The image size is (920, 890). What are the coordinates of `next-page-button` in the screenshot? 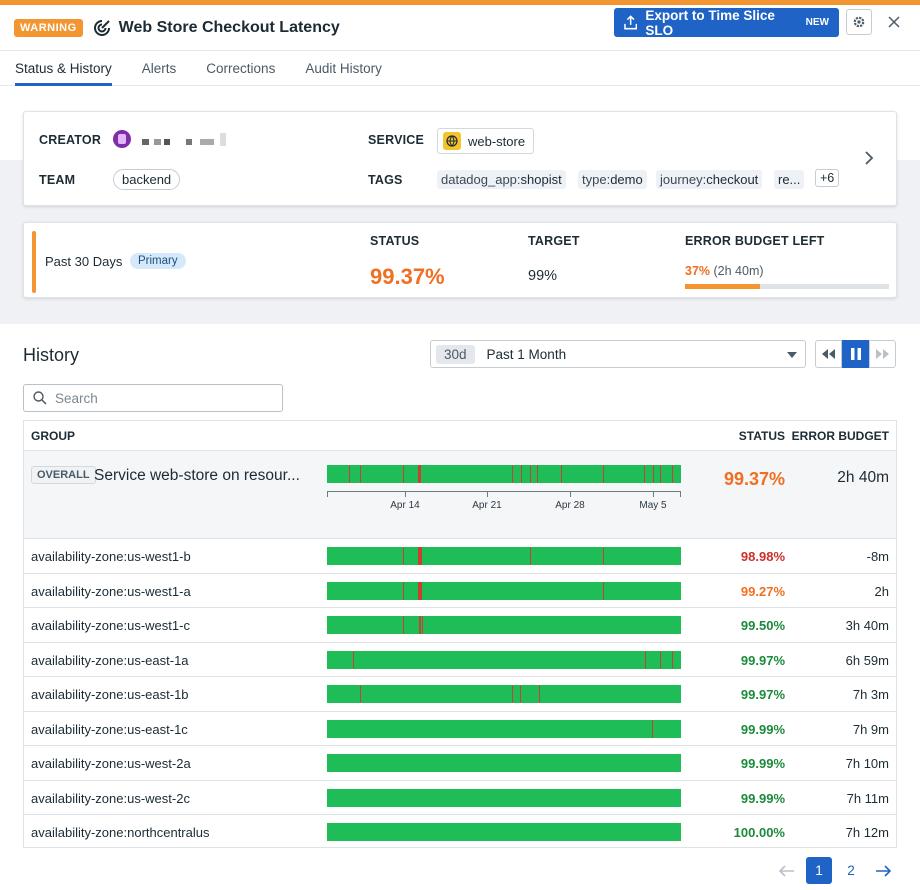 It's located at (883, 870).